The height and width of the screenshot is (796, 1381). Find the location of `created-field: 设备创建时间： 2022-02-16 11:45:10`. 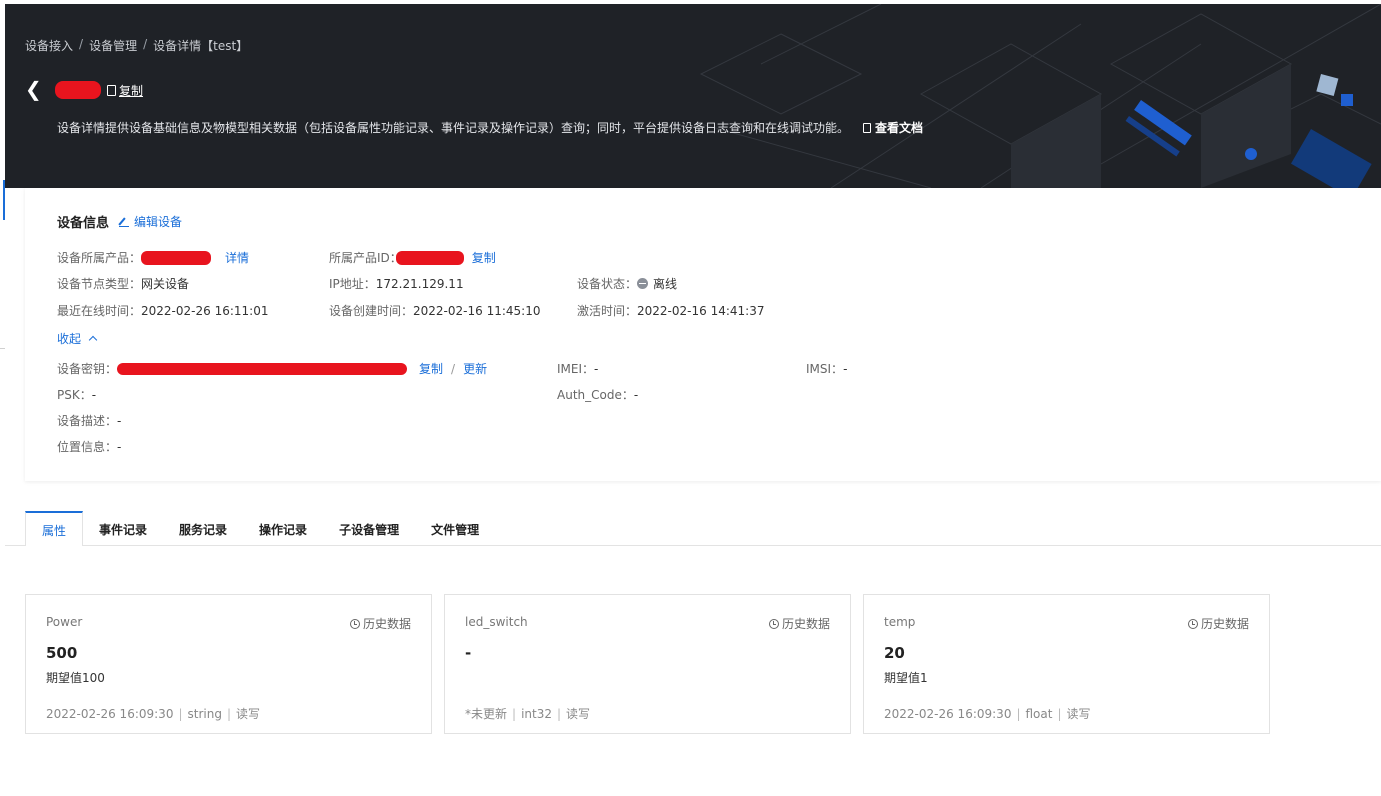

created-field: 设备创建时间： 2022-02-16 11:45:10 is located at coordinates (434, 310).